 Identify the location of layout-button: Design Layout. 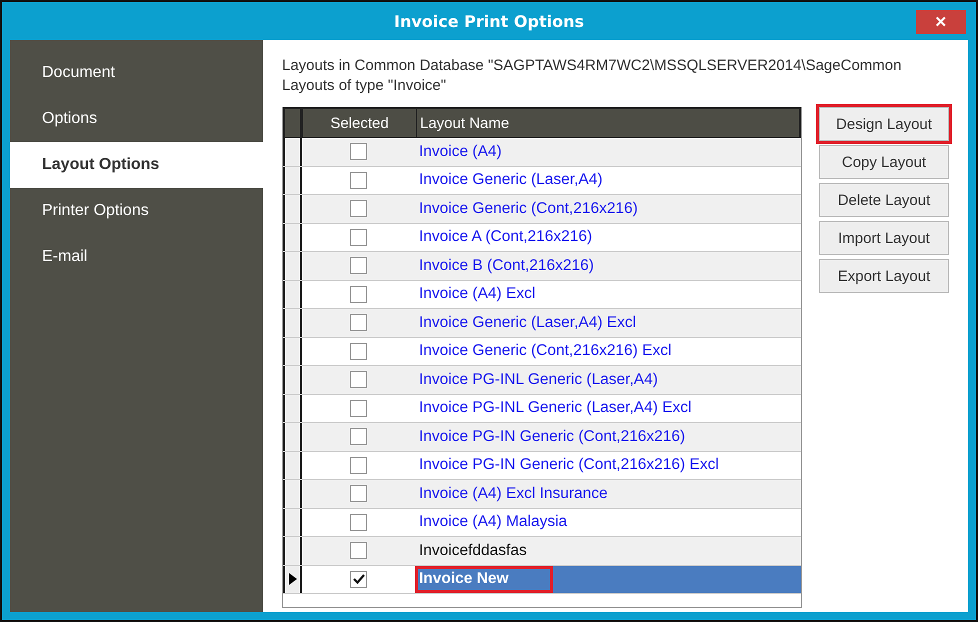
(884, 124).